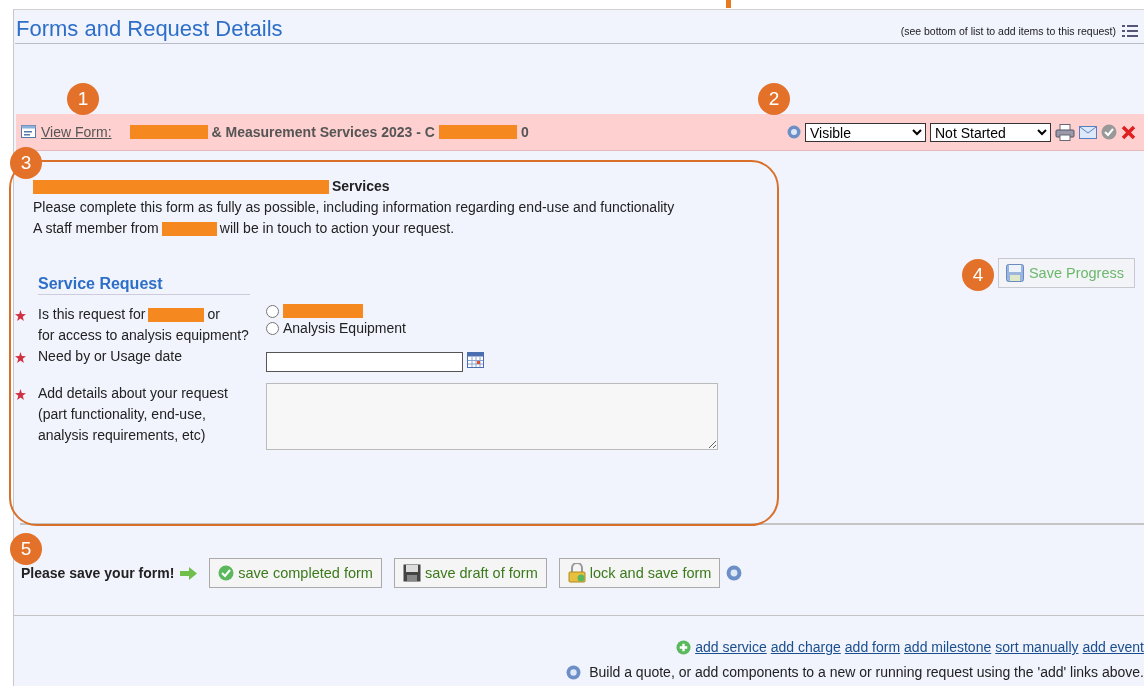  Describe the element at coordinates (133, 414) in the screenshot. I see `question-label: Add details about your request (part functionality, end-use, analysis requirements, etc)` at that location.